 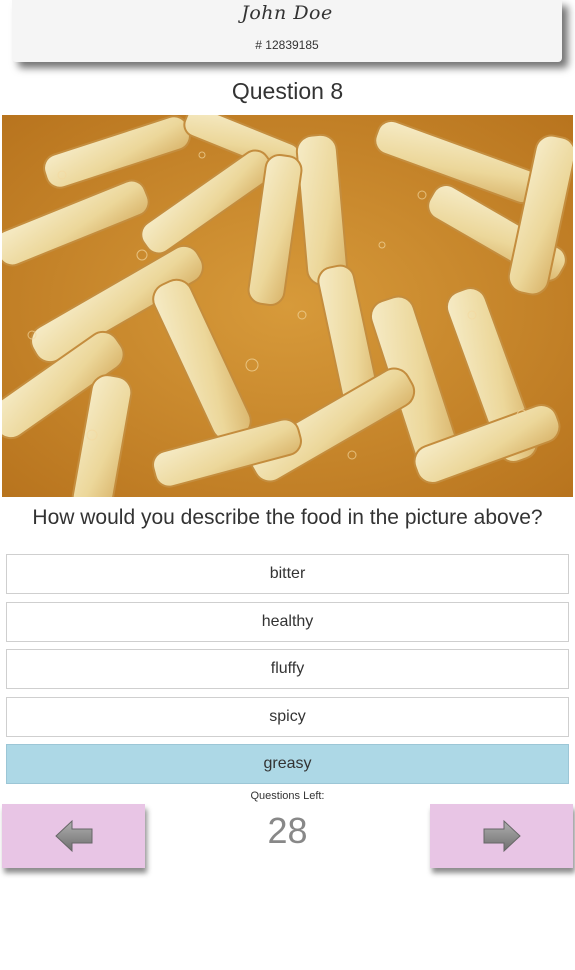 What do you see at coordinates (287, 31) in the screenshot?
I see `user-header-card: John Doe # 12839185` at bounding box center [287, 31].